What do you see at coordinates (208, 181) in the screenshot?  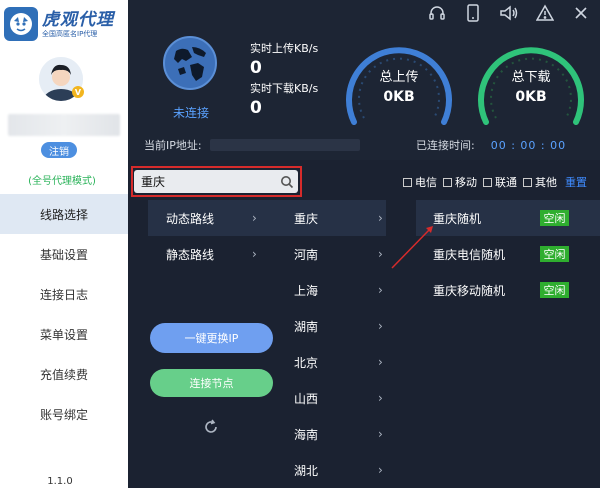 I see `search-input` at bounding box center [208, 181].